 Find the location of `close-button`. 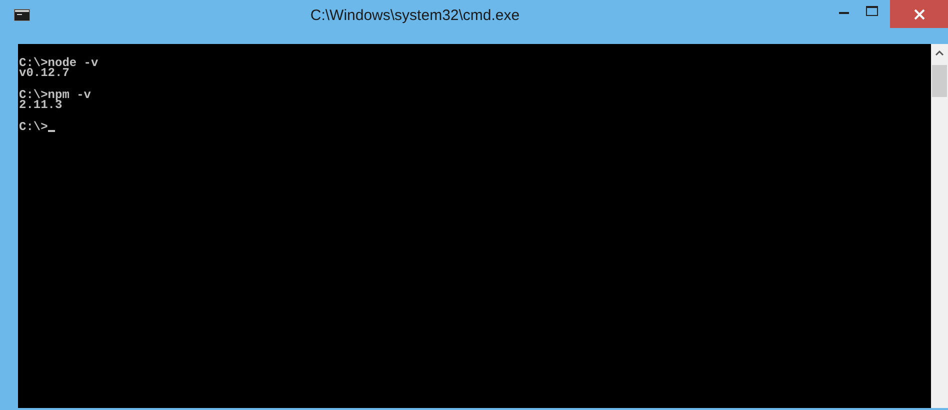

close-button is located at coordinates (919, 14).